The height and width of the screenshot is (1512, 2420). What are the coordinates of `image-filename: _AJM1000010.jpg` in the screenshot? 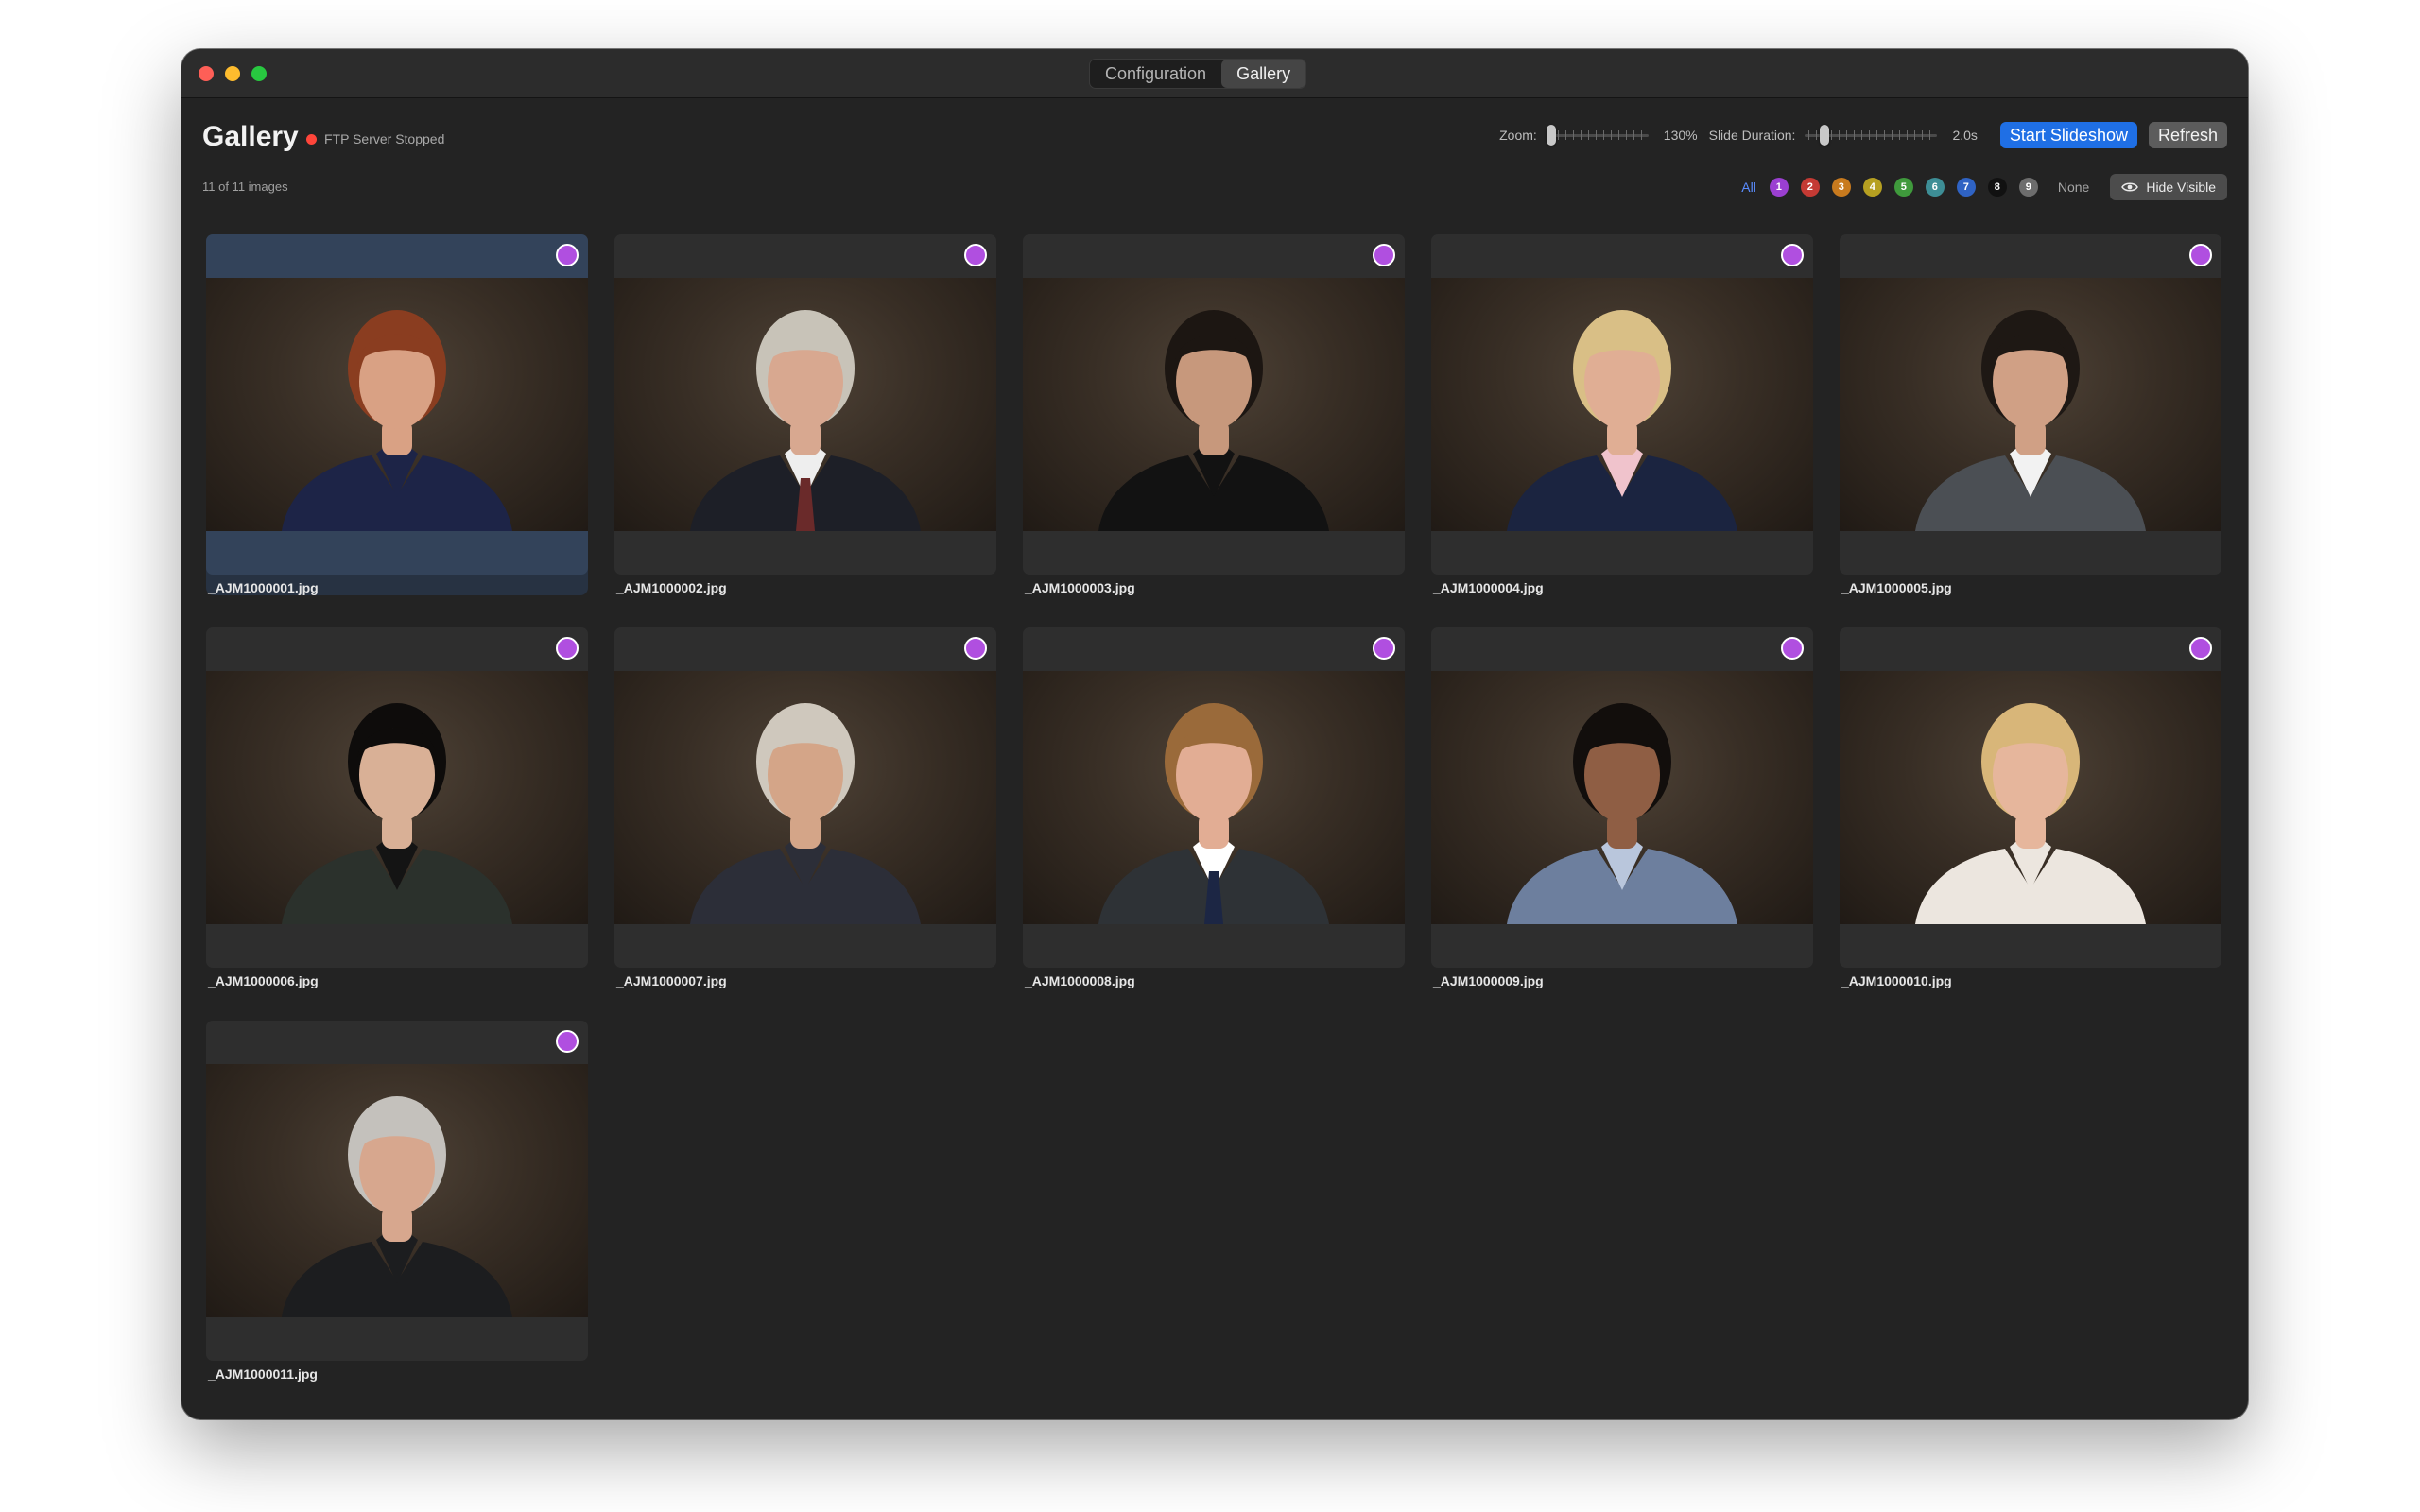 It's located at (1896, 980).